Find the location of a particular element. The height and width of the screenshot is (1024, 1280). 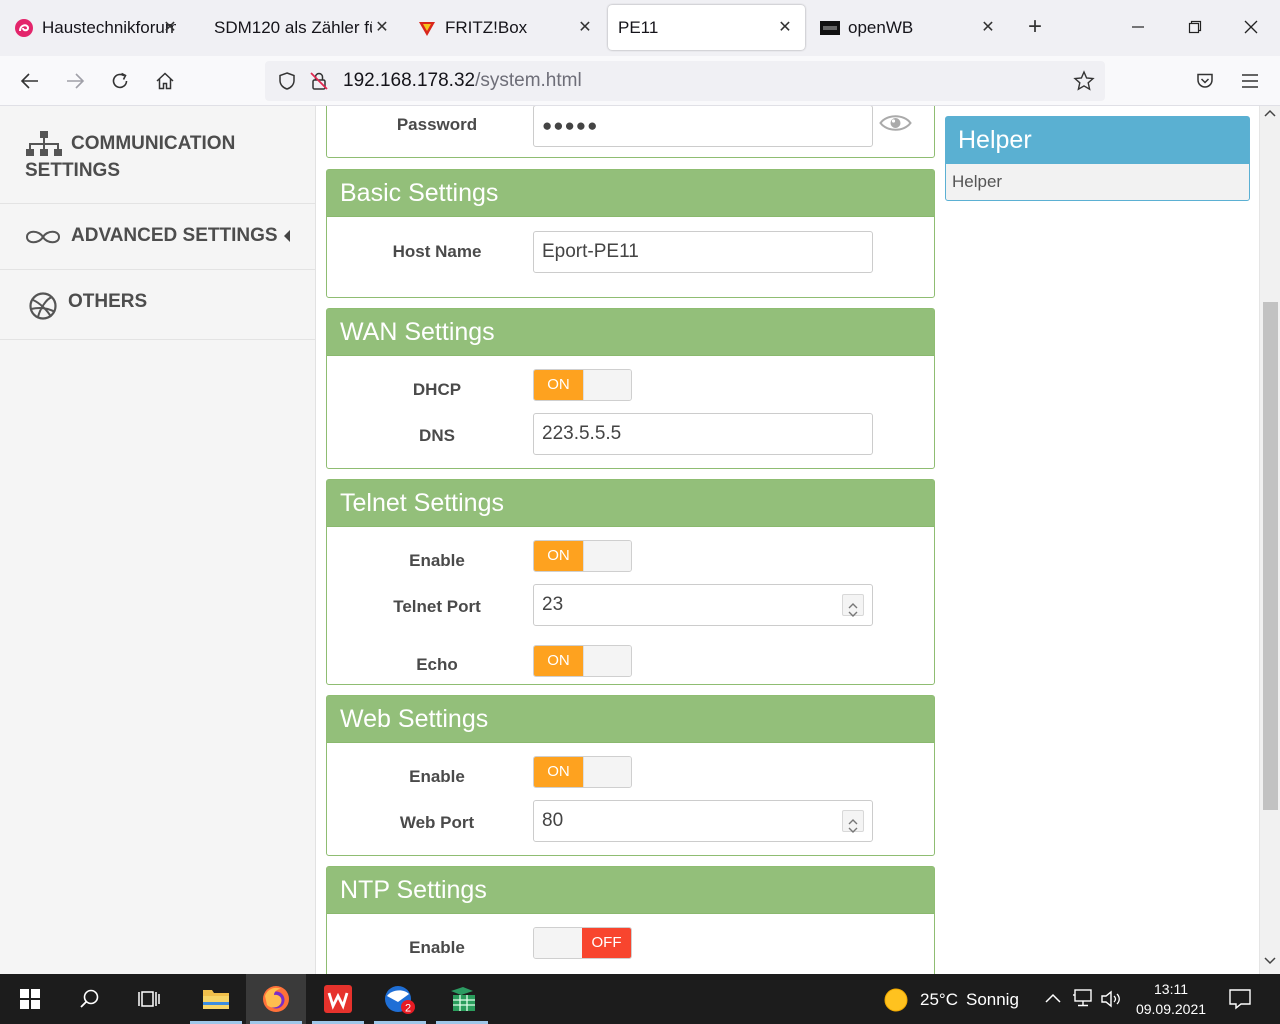

sidebar-item-others: OTHERS is located at coordinates (157, 305).